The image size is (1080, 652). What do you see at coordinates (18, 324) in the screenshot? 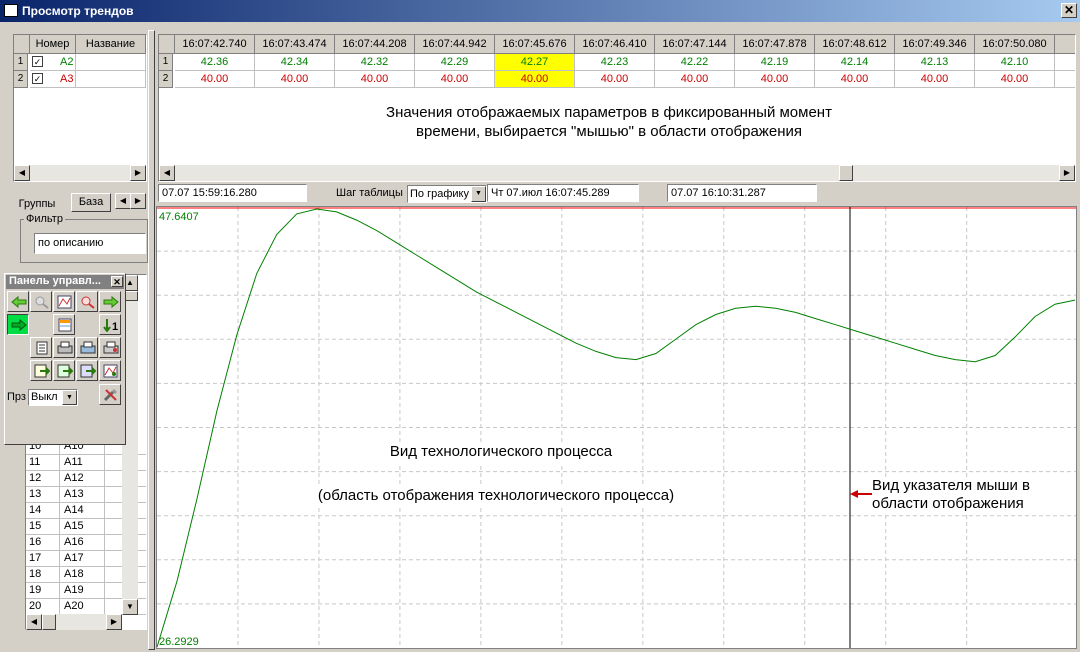
I see `arrow-right-active-icon` at bounding box center [18, 324].